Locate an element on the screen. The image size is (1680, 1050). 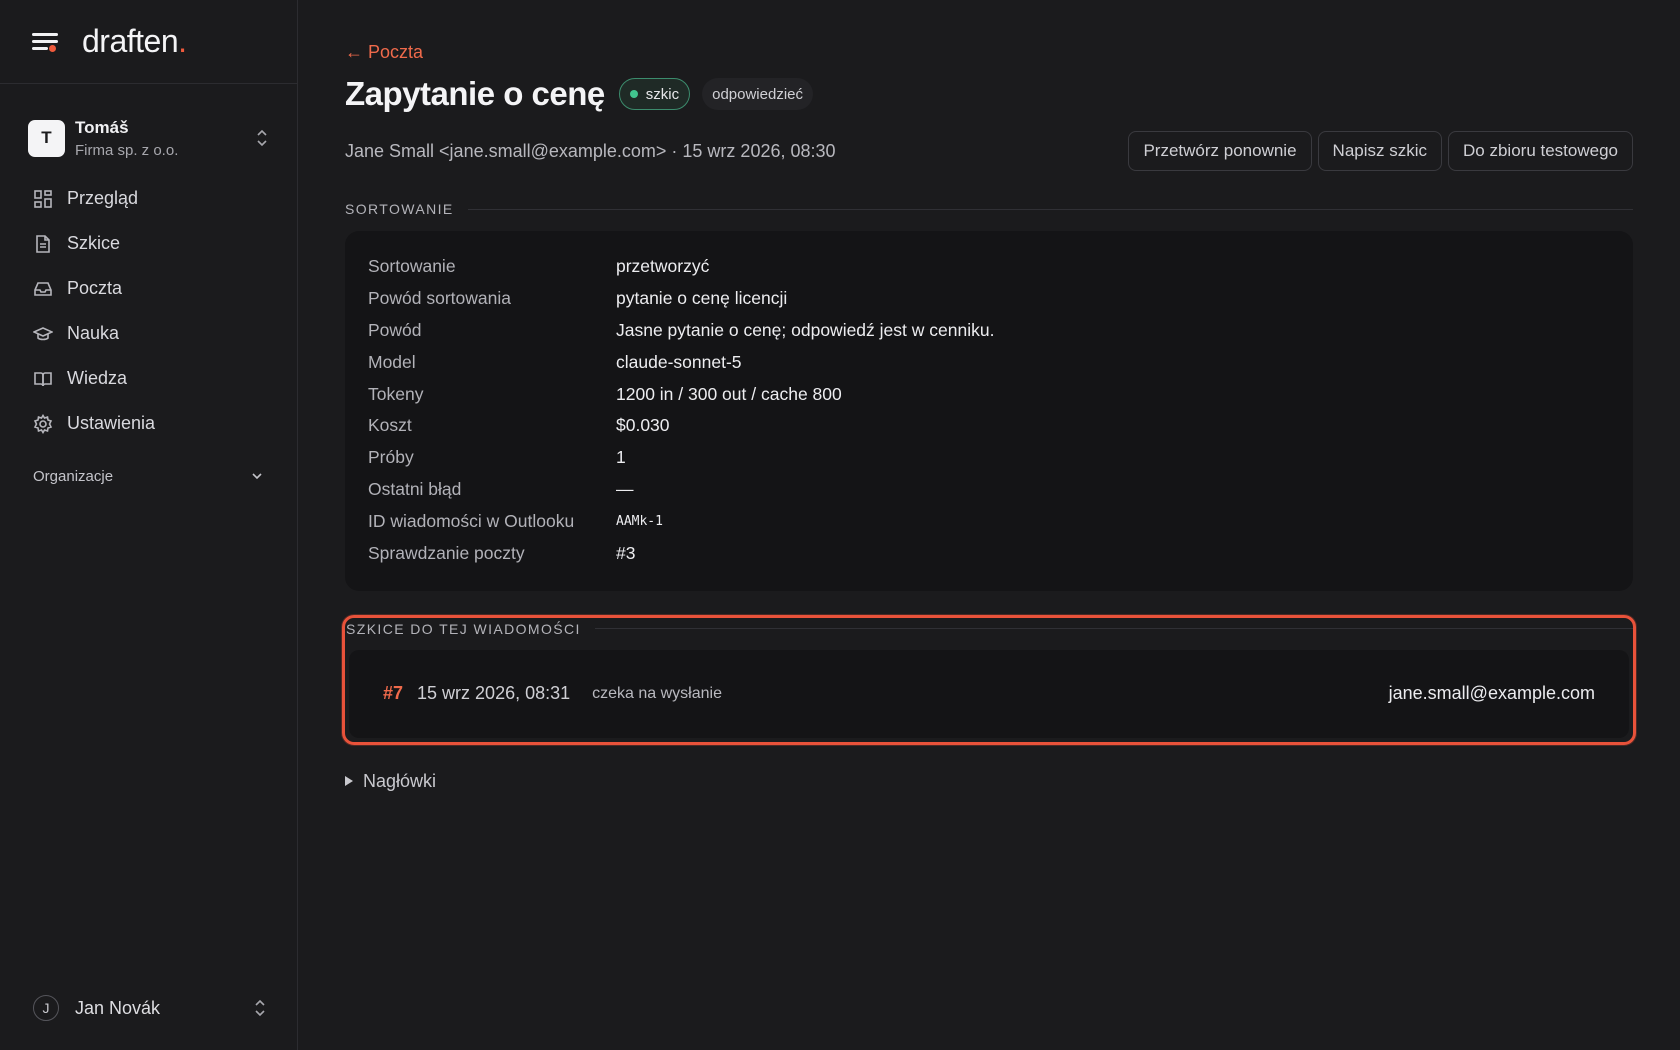
section-label: SZKICE DO TEJ WIADOMOŚCI is located at coordinates (463, 628).